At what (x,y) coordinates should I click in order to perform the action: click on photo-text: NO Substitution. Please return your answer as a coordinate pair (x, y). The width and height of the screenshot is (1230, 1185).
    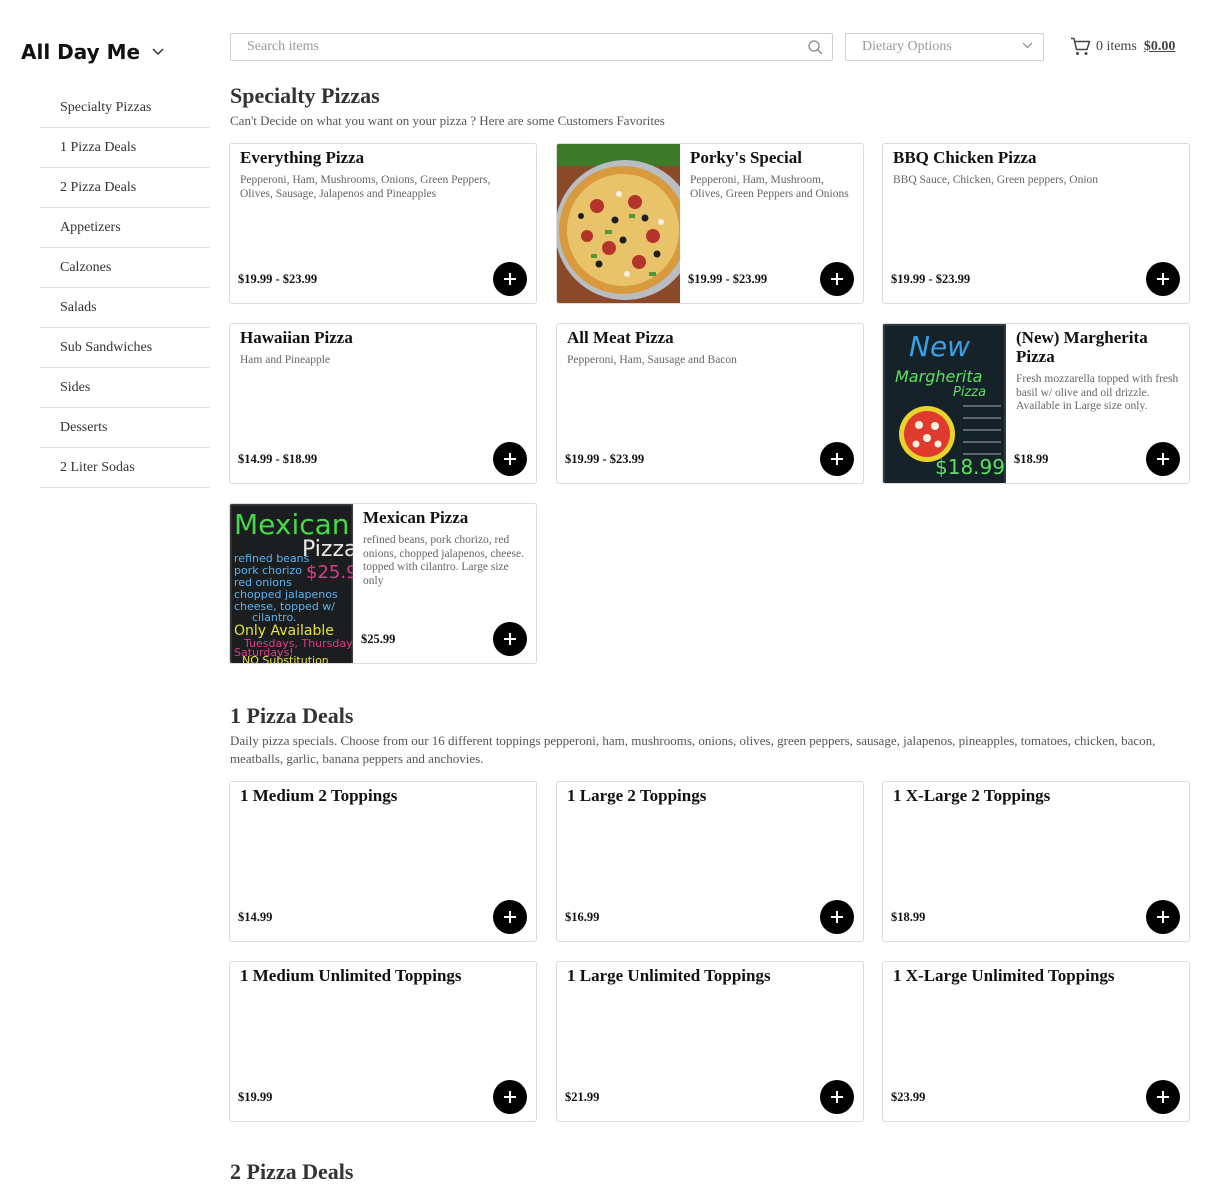
    Looking at the image, I should click on (285, 658).